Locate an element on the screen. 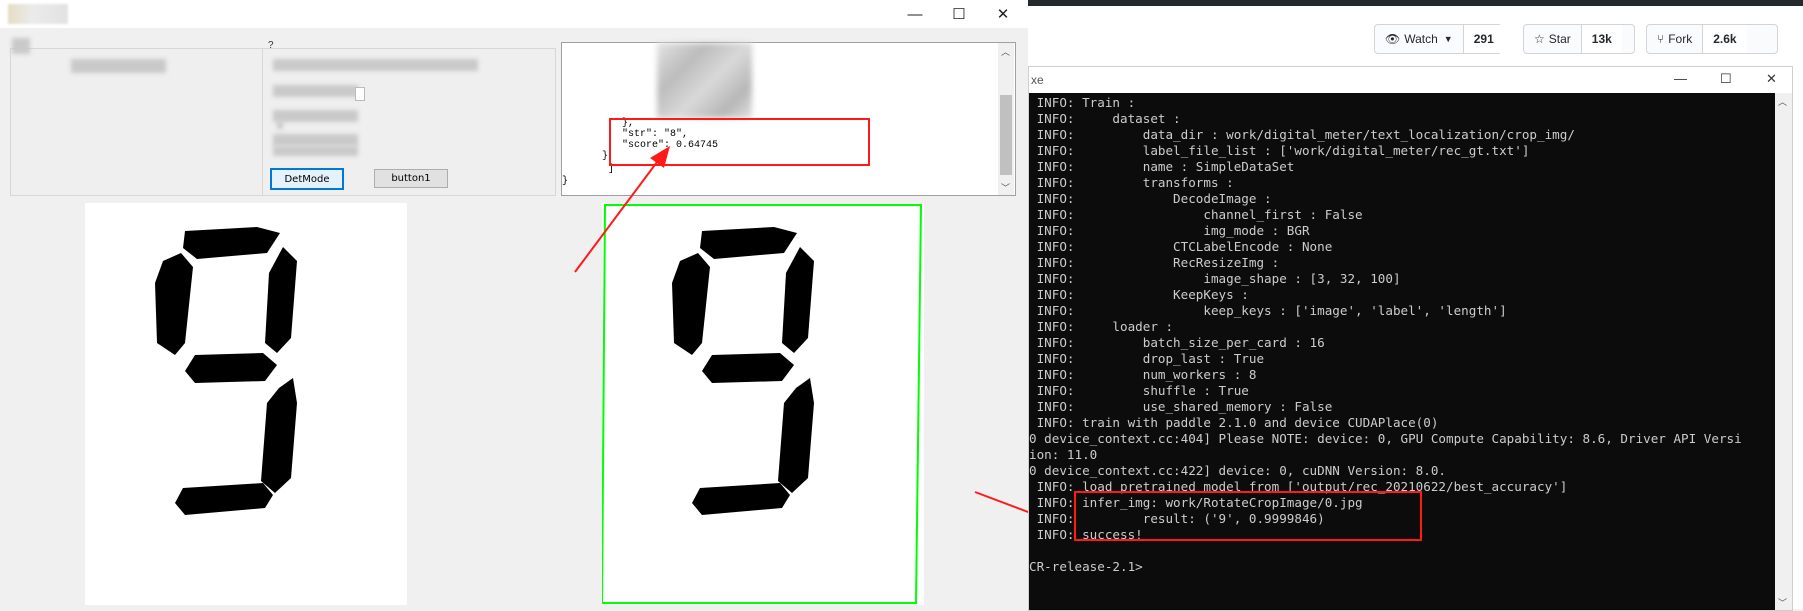 The width and height of the screenshot is (1803, 611). arrowhead is located at coordinates (660, 157).